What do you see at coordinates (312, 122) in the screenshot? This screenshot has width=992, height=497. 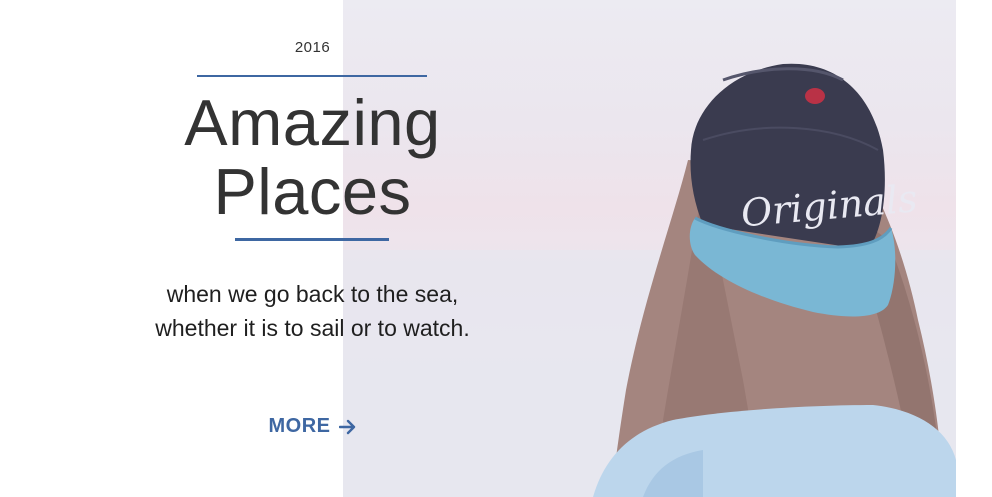 I see `title-line-1: Amazing` at bounding box center [312, 122].